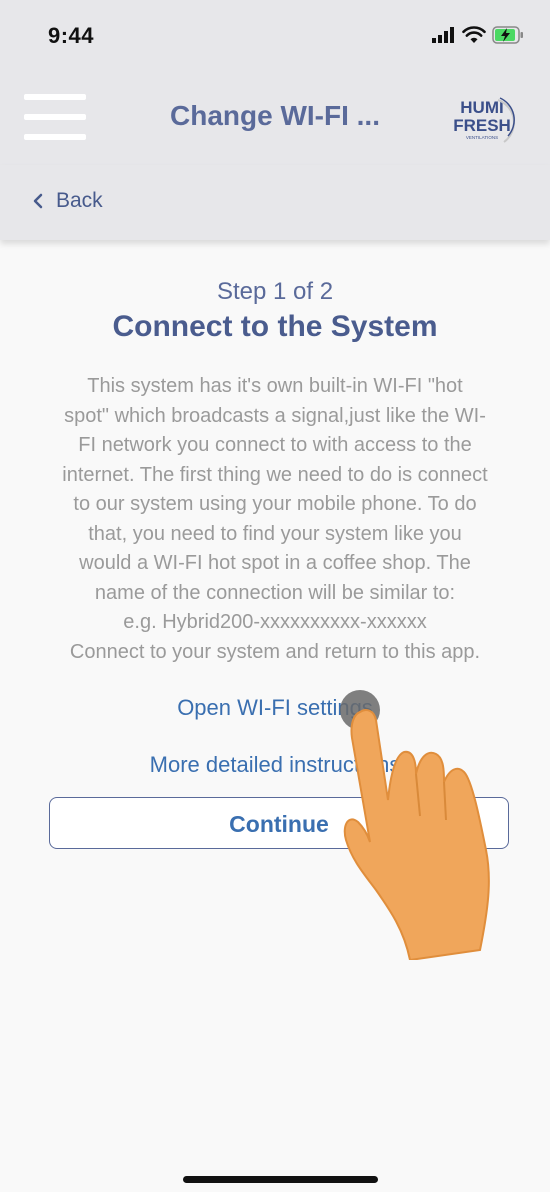 The width and height of the screenshot is (550, 1192). I want to click on status-icons, so click(478, 35).